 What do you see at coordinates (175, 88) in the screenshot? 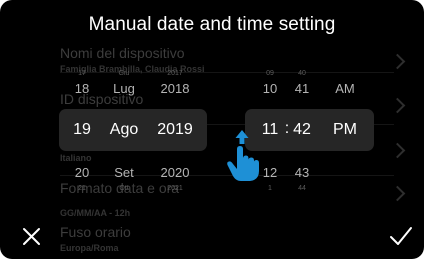
I see `year-above: 2018` at bounding box center [175, 88].